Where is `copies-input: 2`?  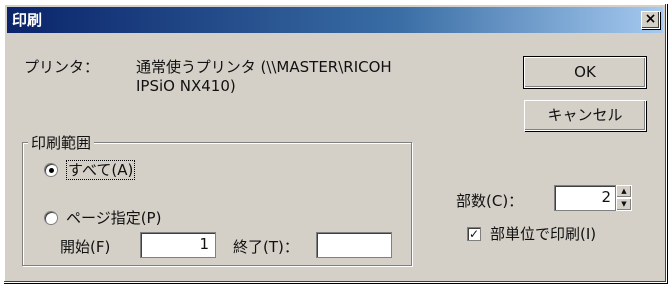
copies-input: 2 is located at coordinates (585, 198).